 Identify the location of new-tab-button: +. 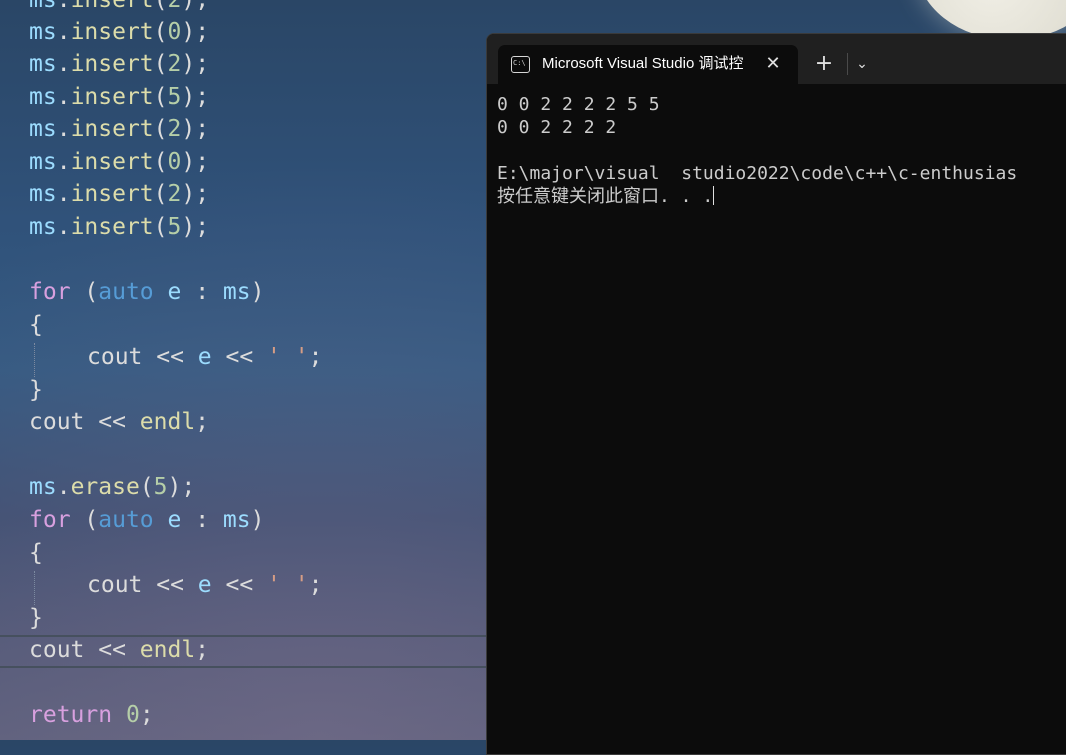
(824, 64).